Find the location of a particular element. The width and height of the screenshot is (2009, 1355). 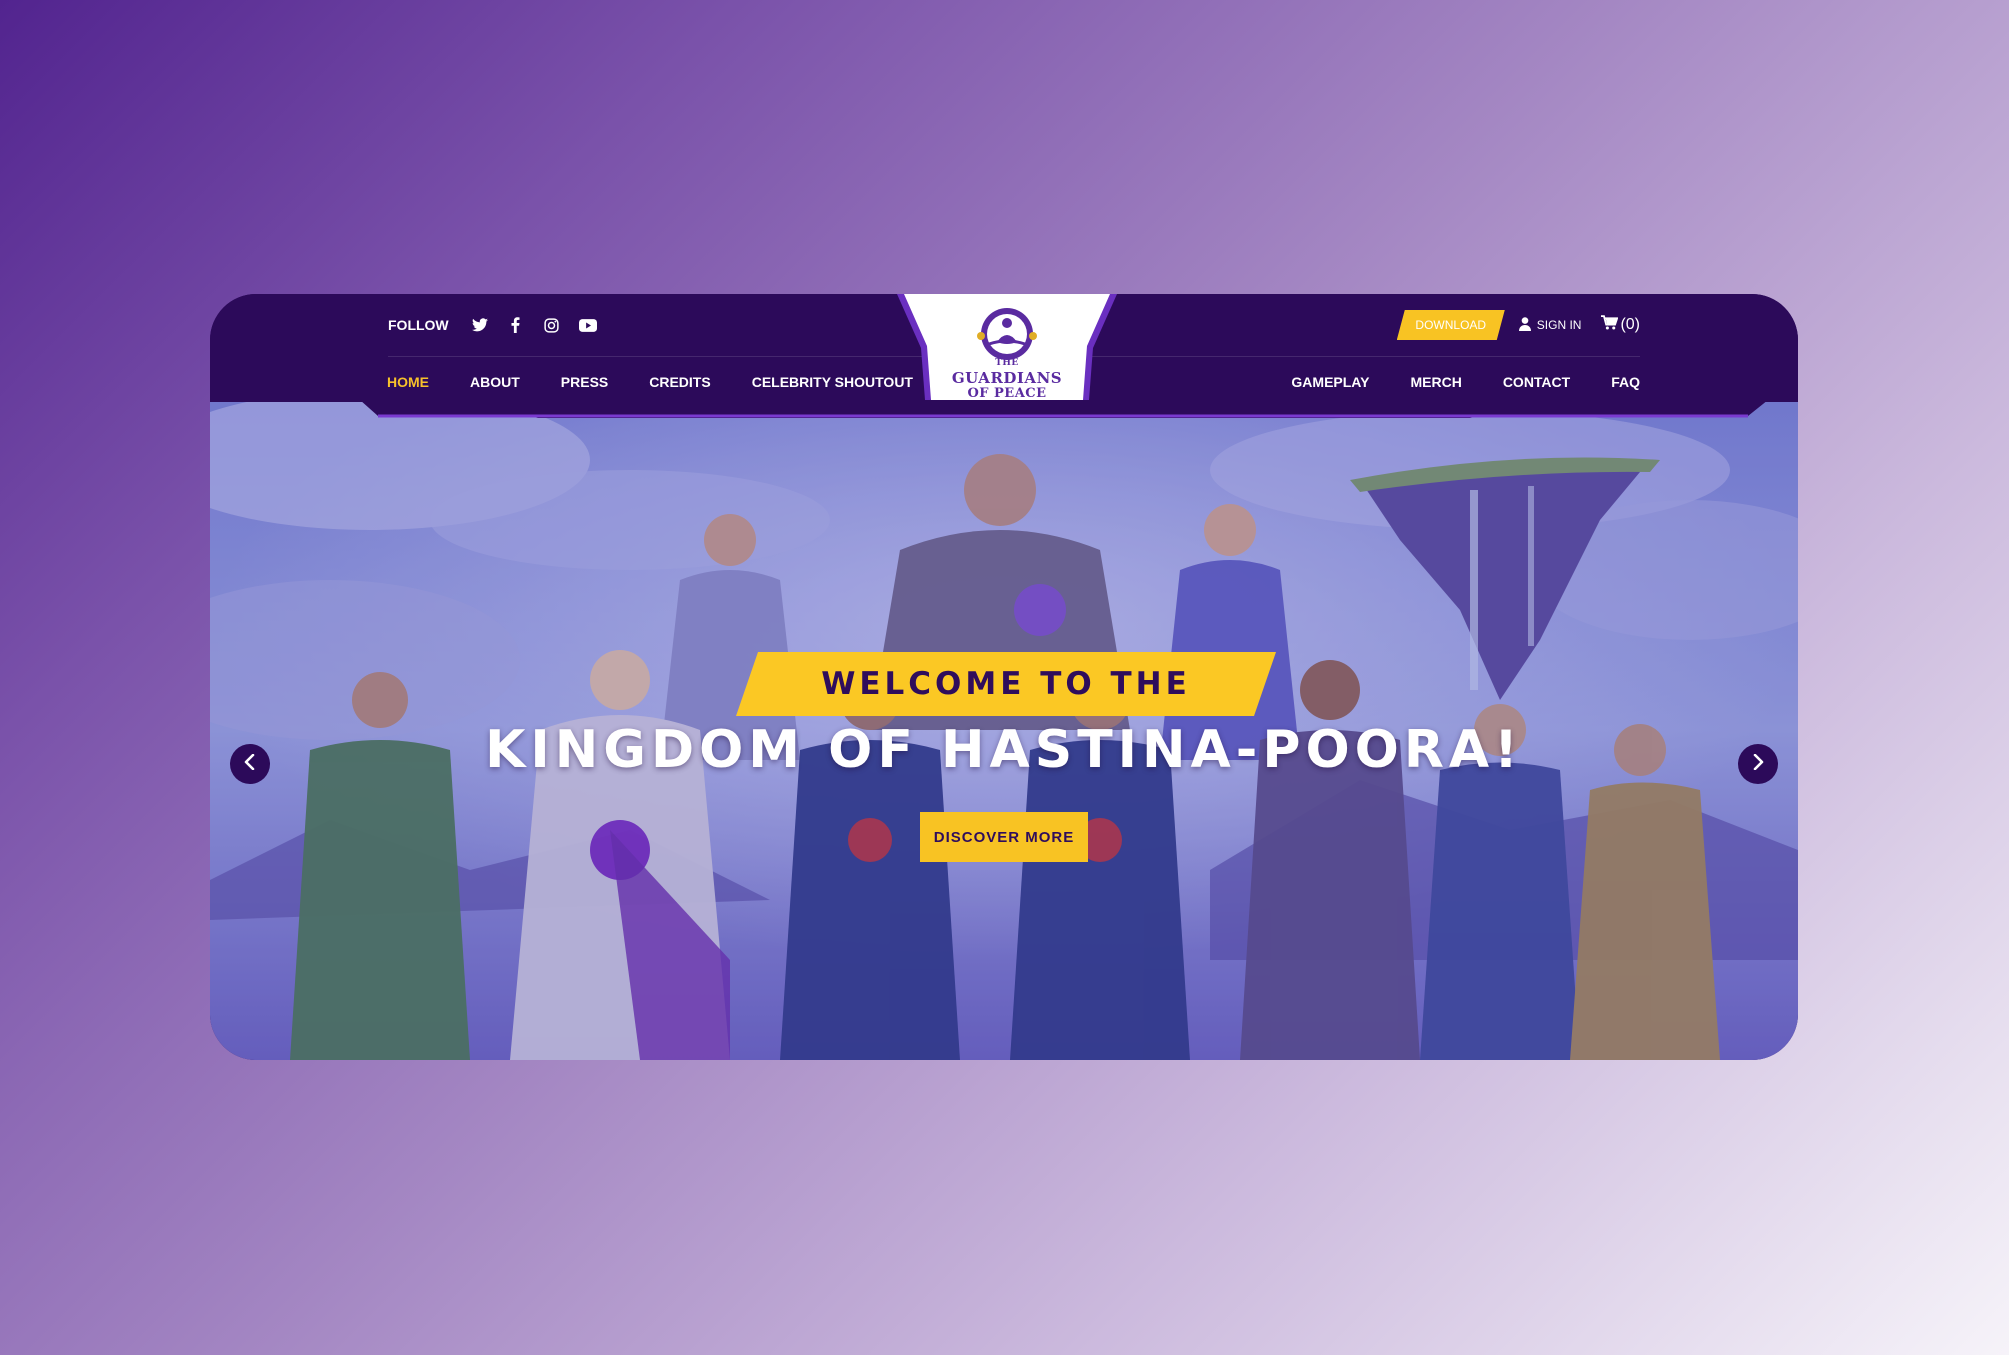

header-bevel is located at coordinates (1004, 409).